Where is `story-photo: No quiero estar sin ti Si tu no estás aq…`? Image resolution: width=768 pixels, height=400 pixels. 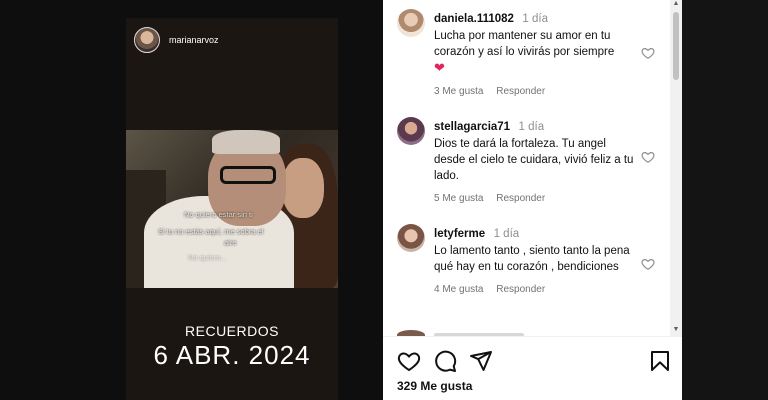
story-photo: No quiero estar sin ti Si tu no estás aq… is located at coordinates (232, 209).